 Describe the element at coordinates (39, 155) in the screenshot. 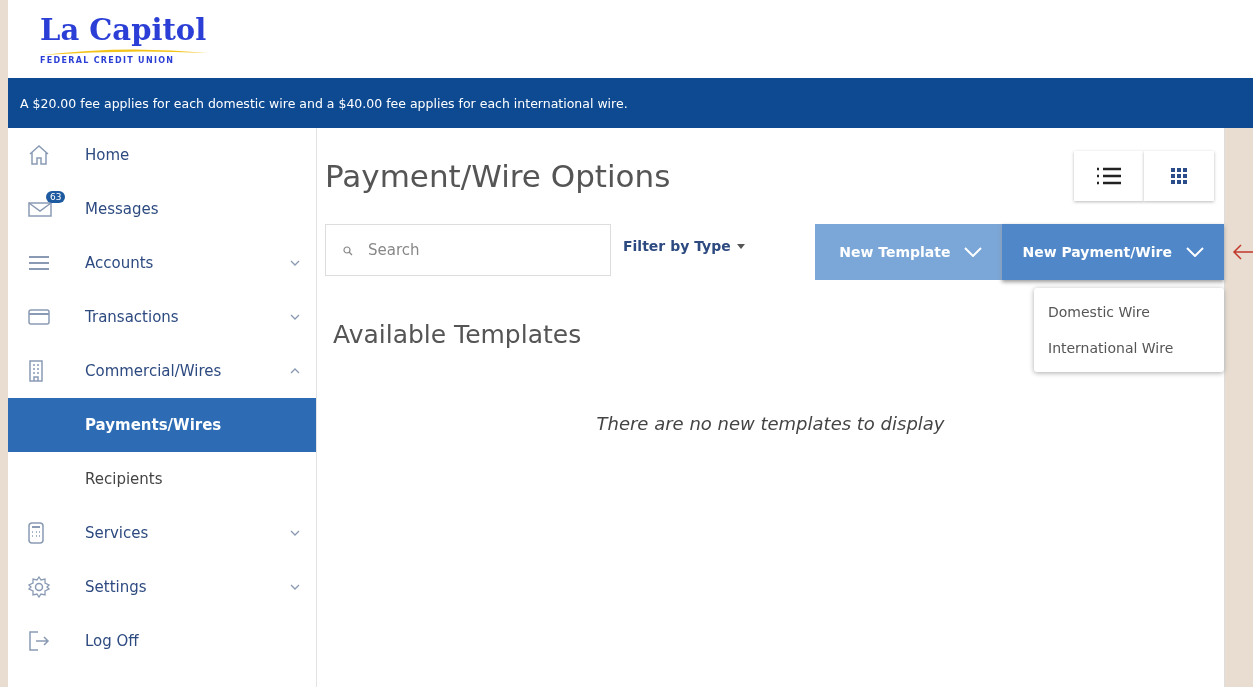

I see `home-icon` at that location.